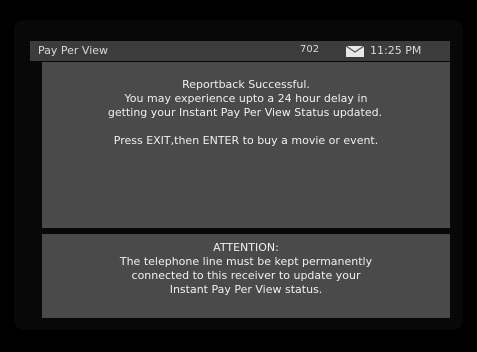 This screenshot has height=352, width=477. I want to click on attention-line-3: Instant Pay Per View status., so click(246, 289).